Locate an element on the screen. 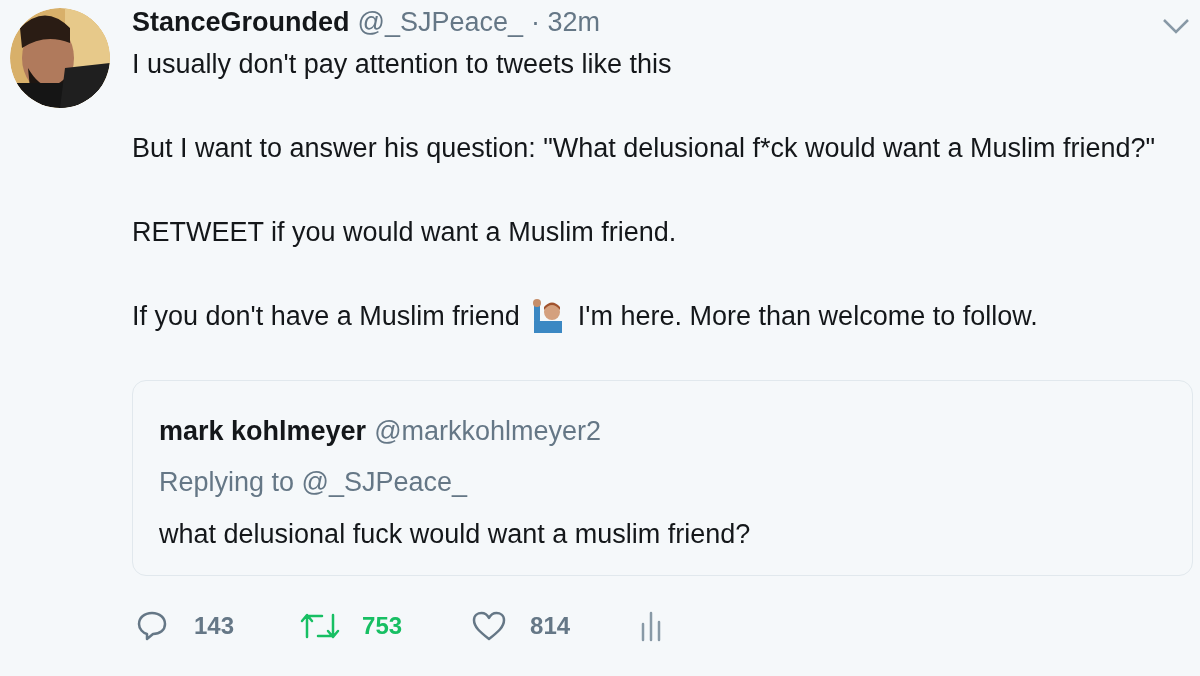  heart-icon is located at coordinates (489, 626).